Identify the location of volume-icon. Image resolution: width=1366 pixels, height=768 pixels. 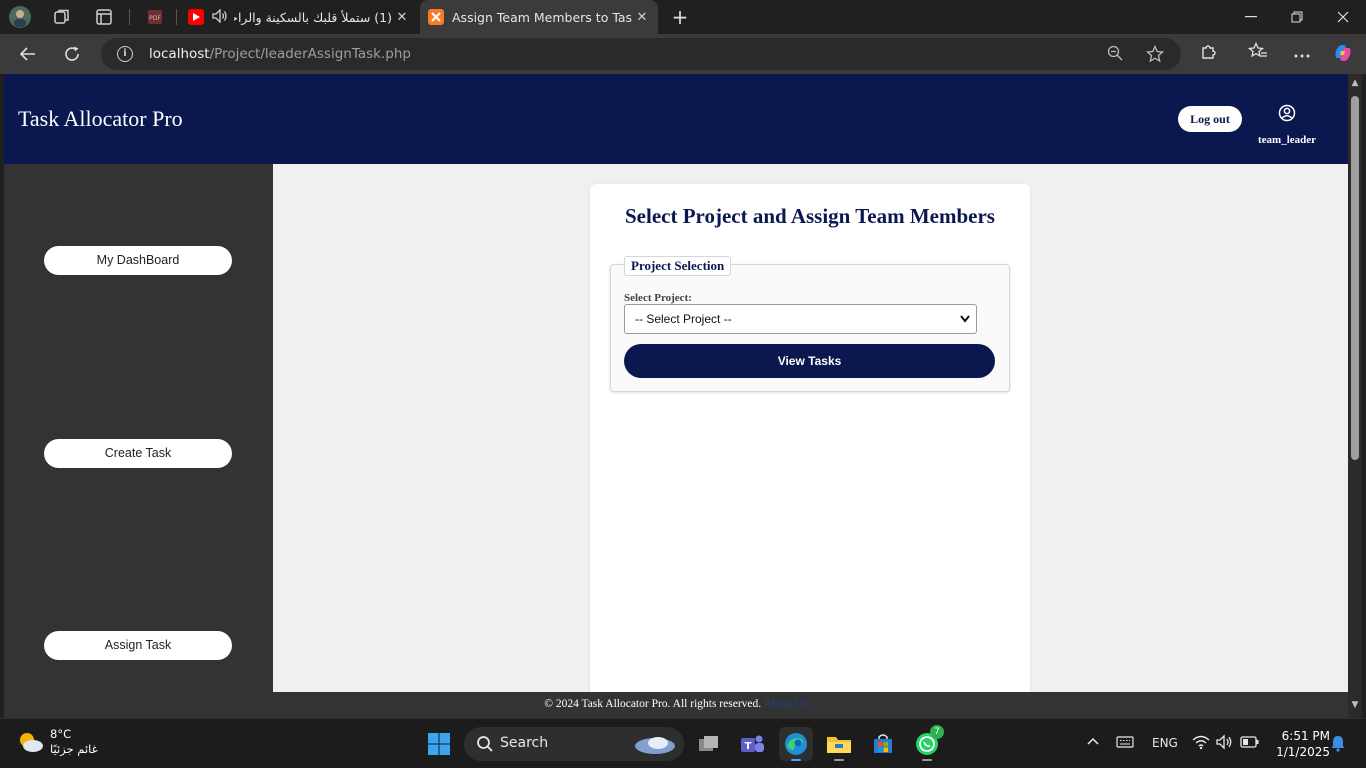
(1225, 743).